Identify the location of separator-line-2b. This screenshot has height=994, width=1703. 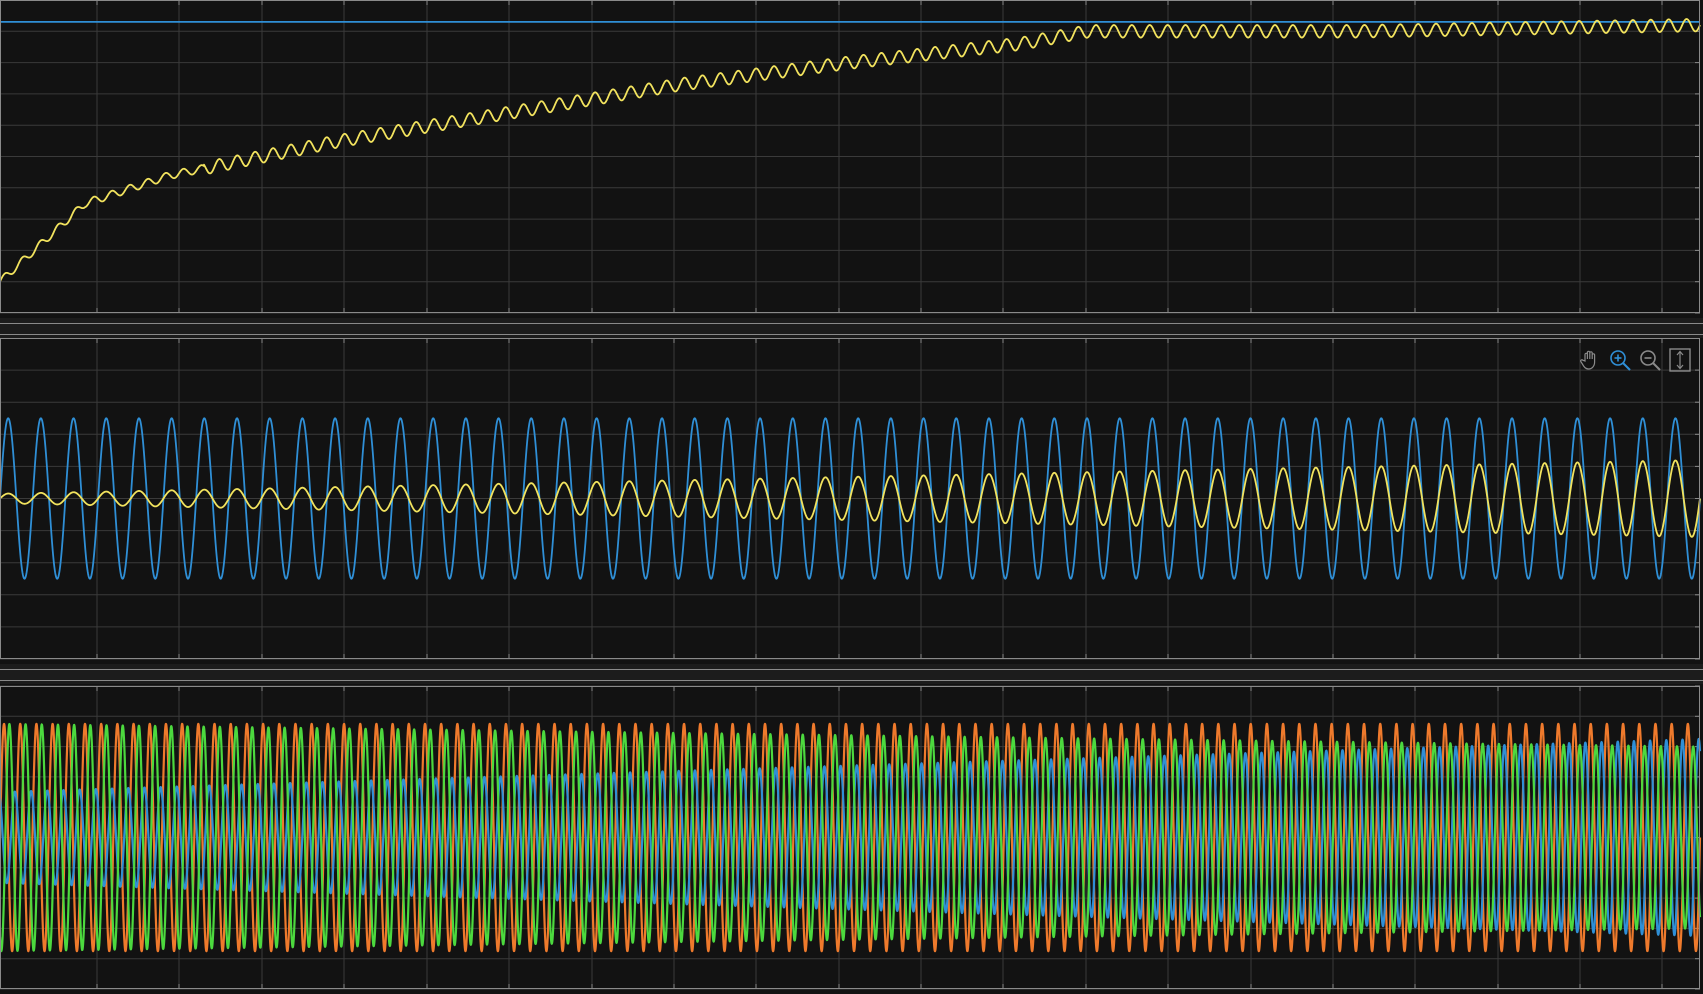
(851, 680).